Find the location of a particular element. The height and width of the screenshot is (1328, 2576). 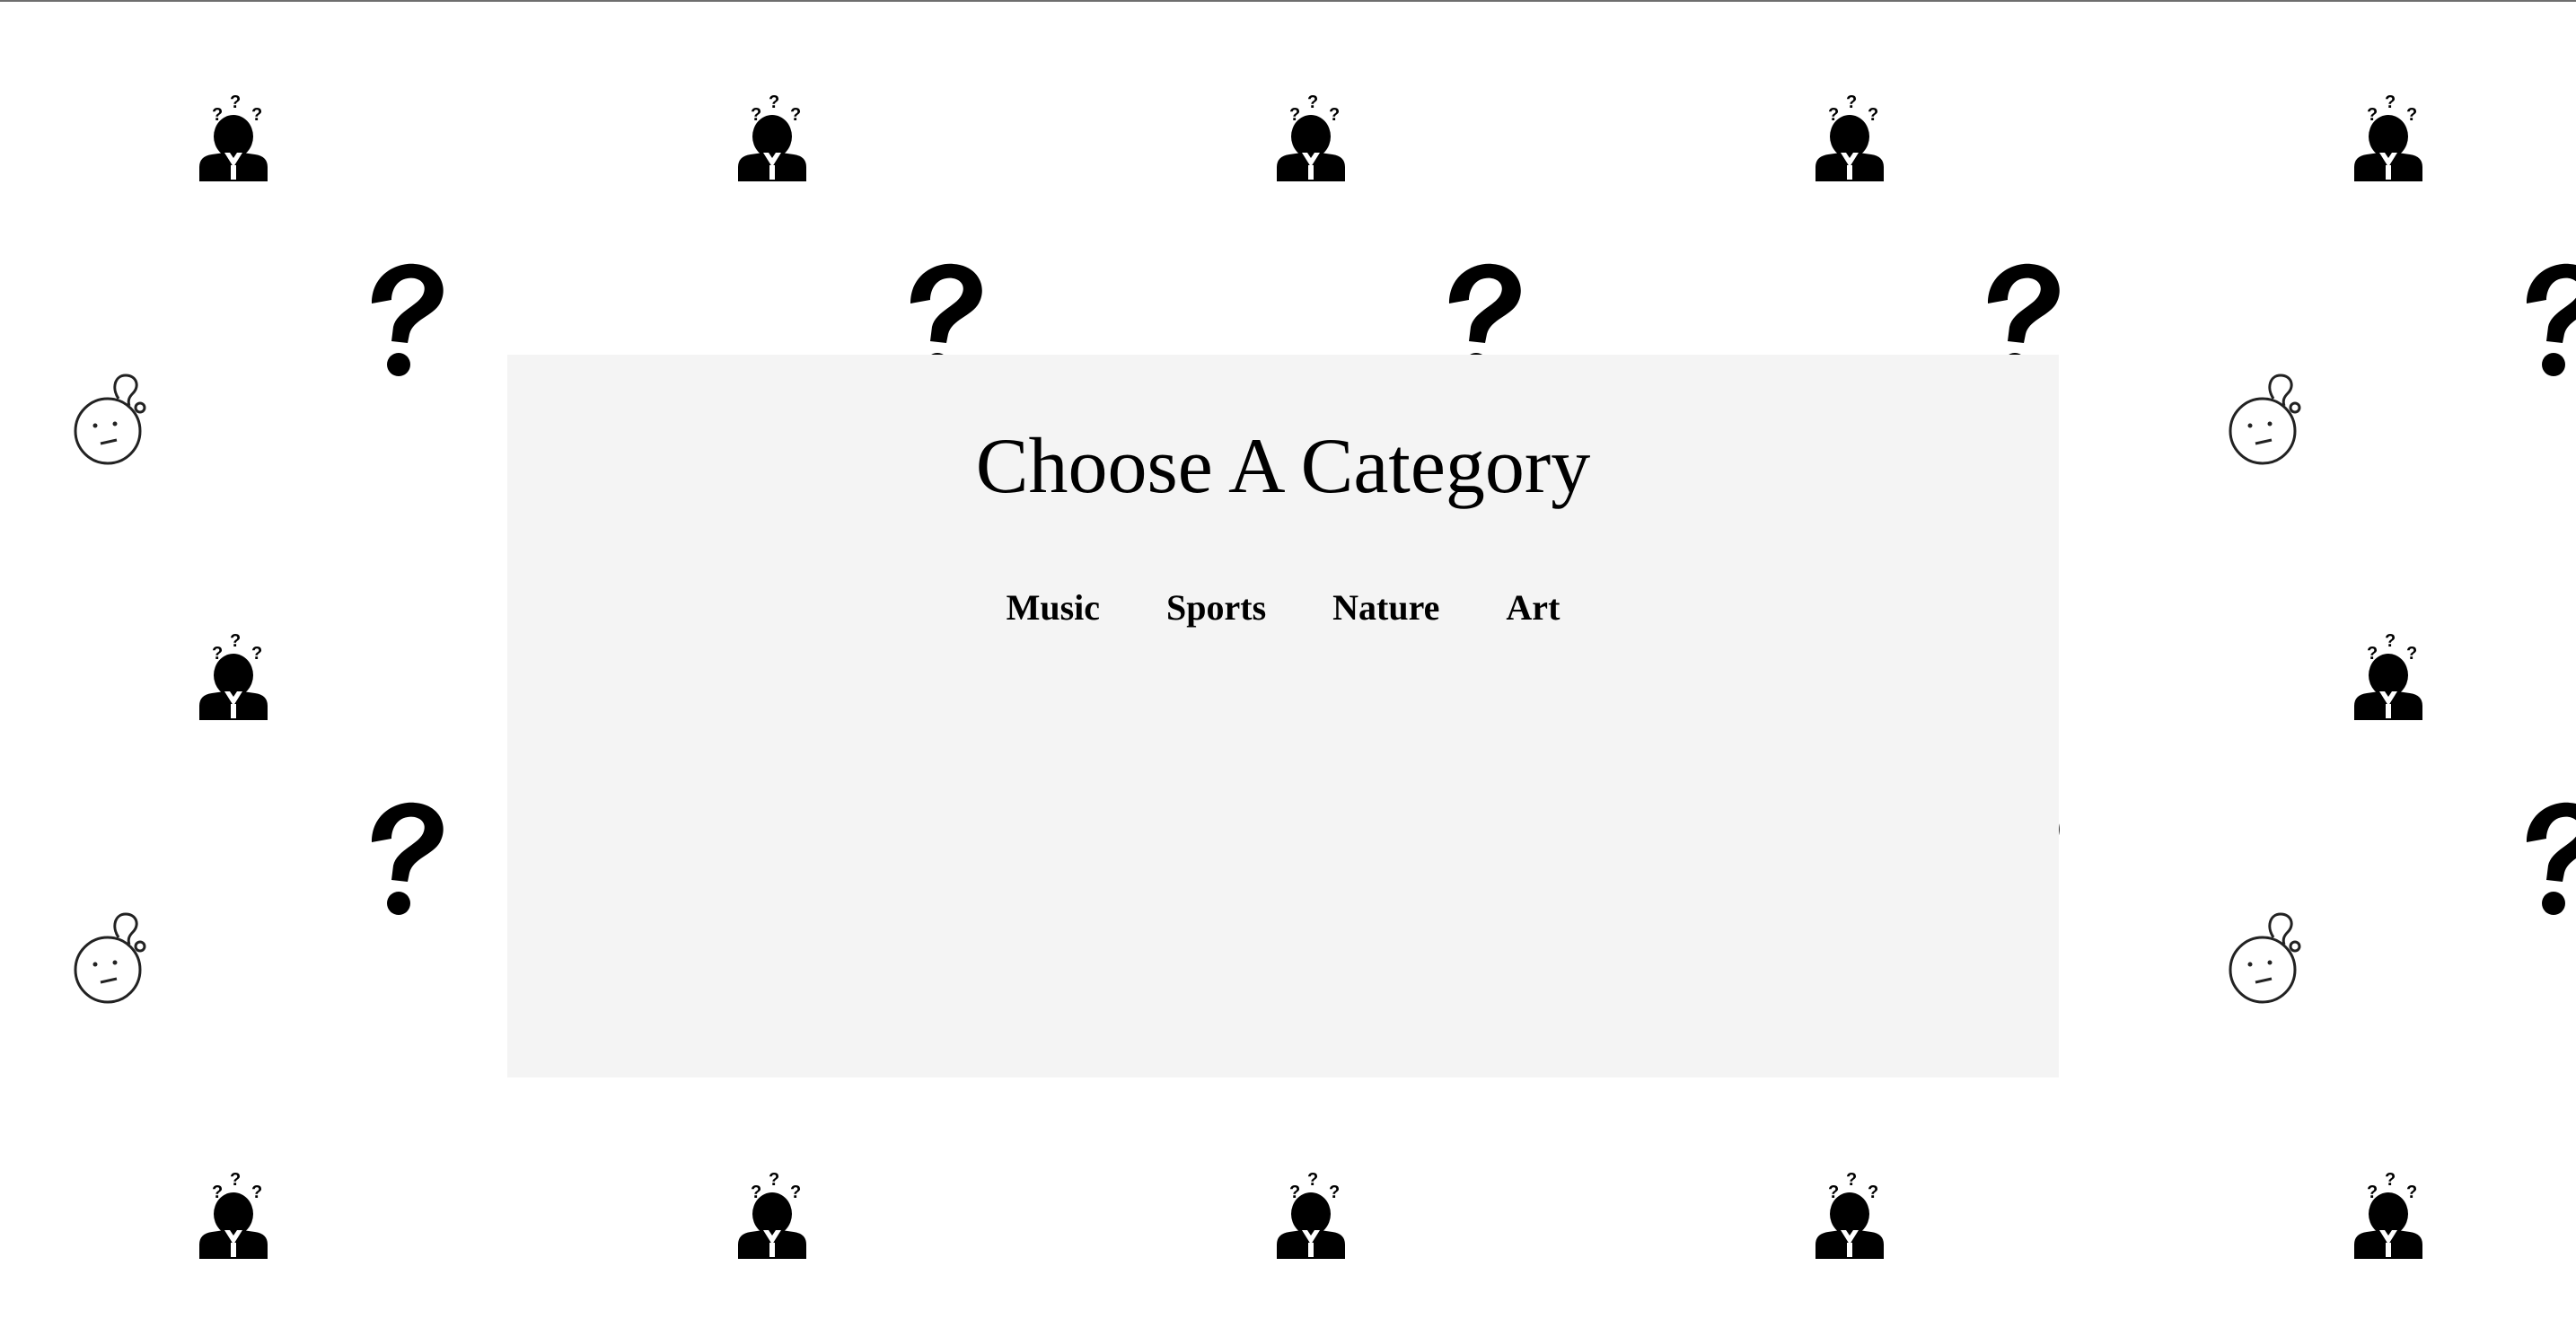

page-title: Choose A Category is located at coordinates (1283, 466).